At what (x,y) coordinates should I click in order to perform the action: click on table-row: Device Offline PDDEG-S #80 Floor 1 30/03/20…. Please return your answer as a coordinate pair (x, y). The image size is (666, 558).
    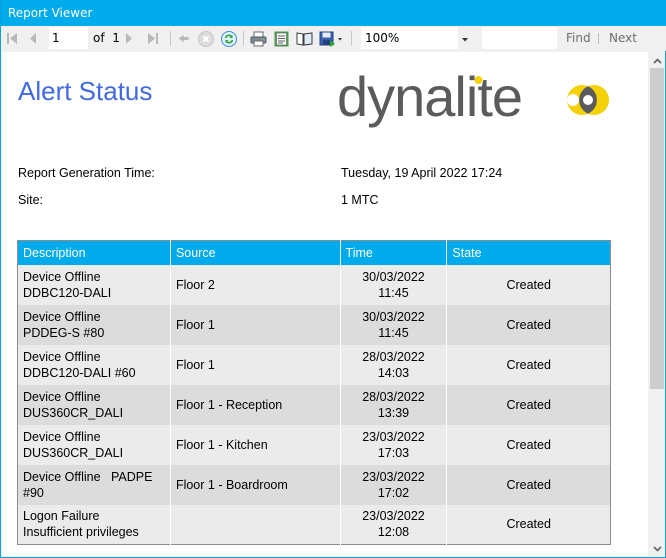
    Looking at the image, I should click on (314, 324).